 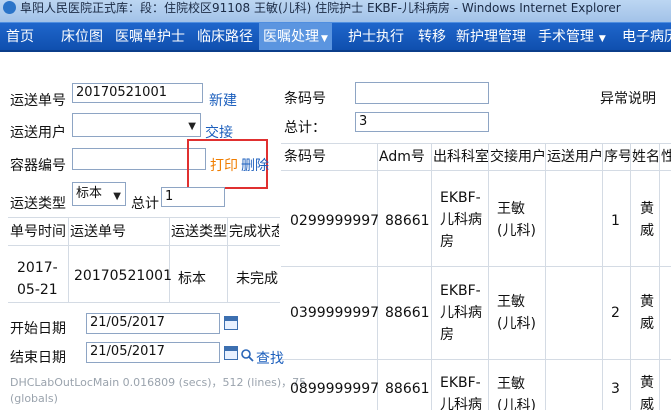 I want to click on barcode-label: 条码号, so click(x=305, y=99).